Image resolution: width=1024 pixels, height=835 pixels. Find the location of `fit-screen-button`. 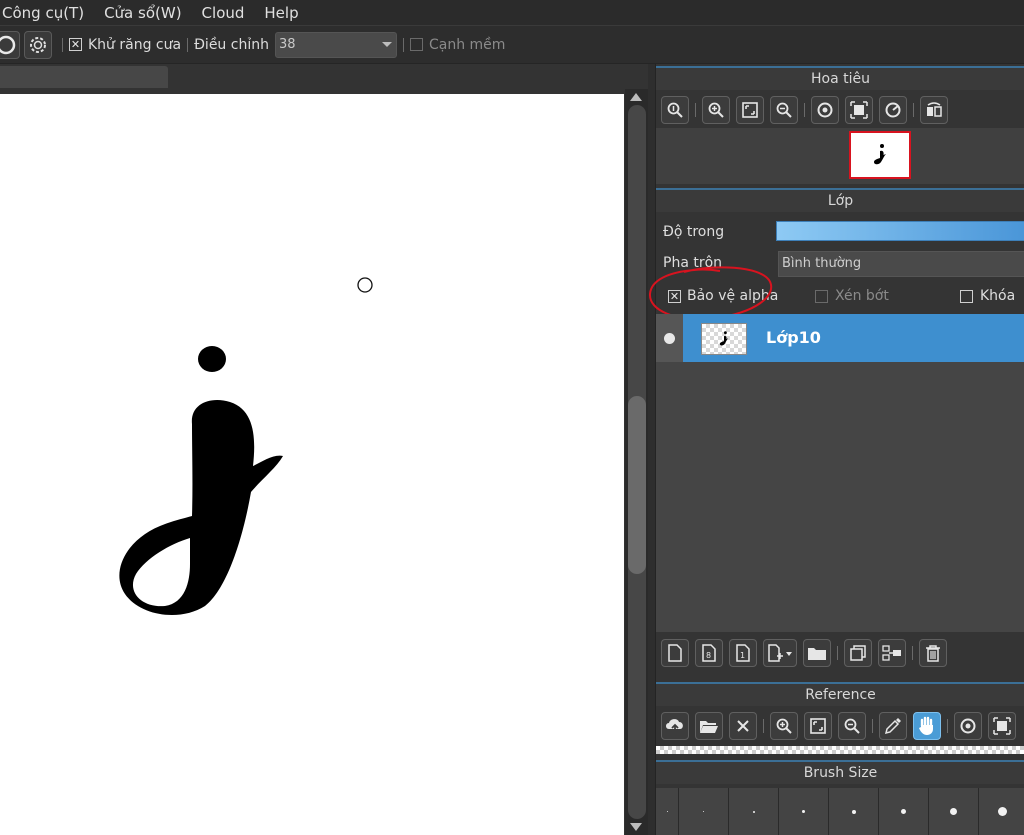

fit-screen-button is located at coordinates (750, 110).